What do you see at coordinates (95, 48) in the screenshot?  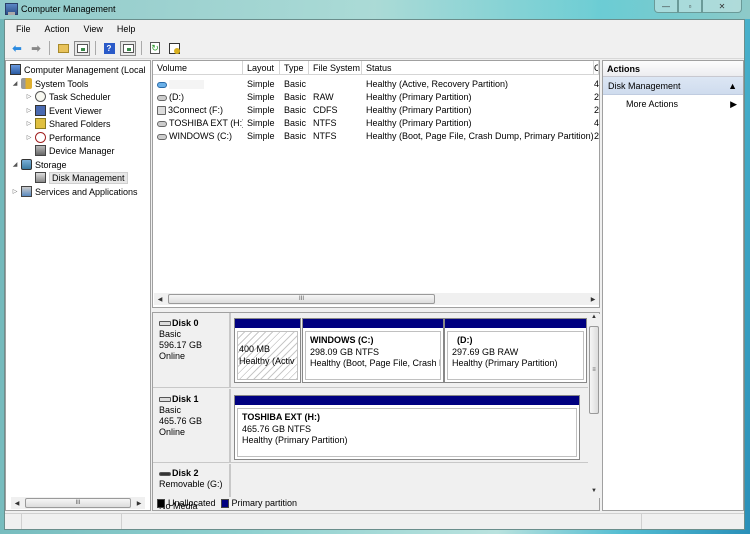 I see `toolbar-separator` at bounding box center [95, 48].